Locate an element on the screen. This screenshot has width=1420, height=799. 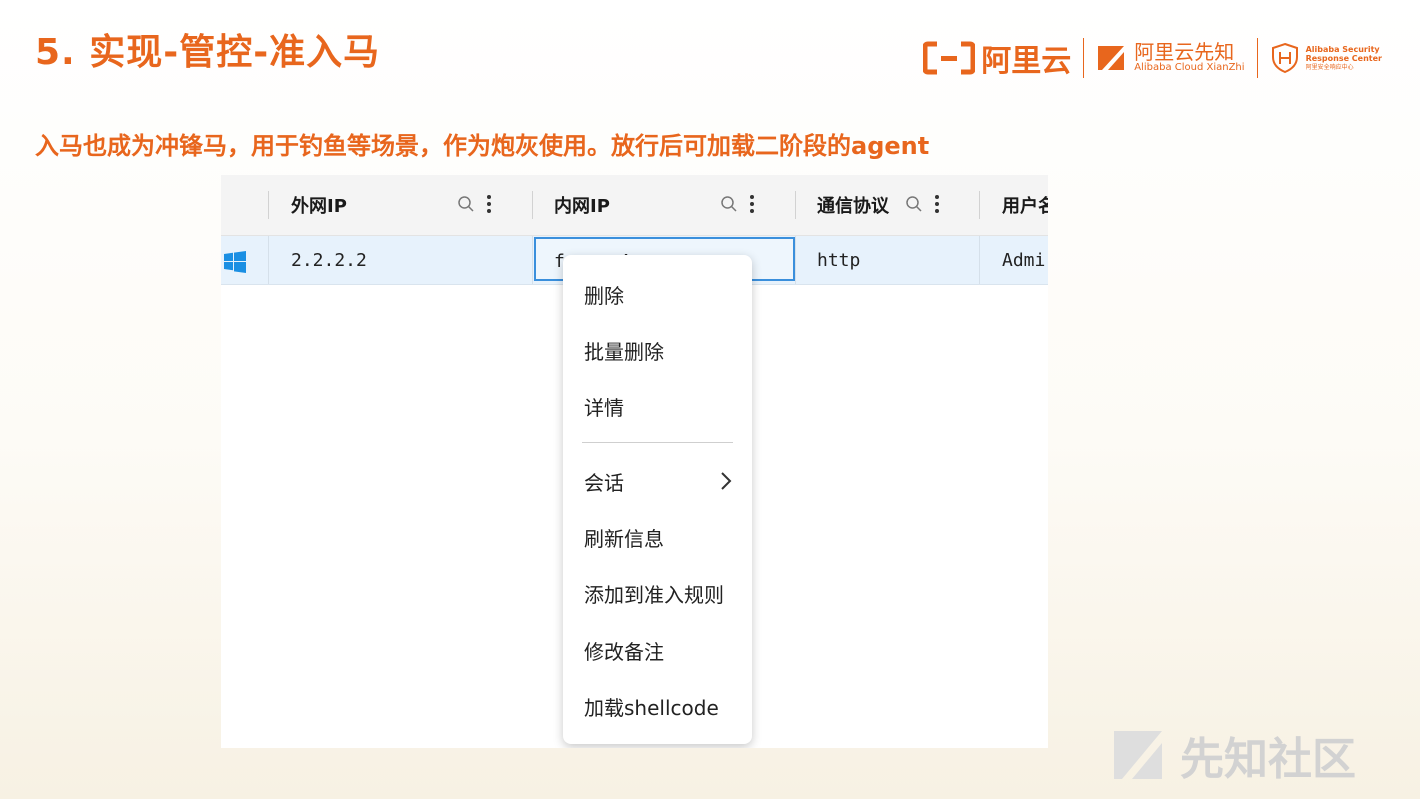
menu-item-add-to-admission-rules: 添加到准入规则 is located at coordinates (659, 593).